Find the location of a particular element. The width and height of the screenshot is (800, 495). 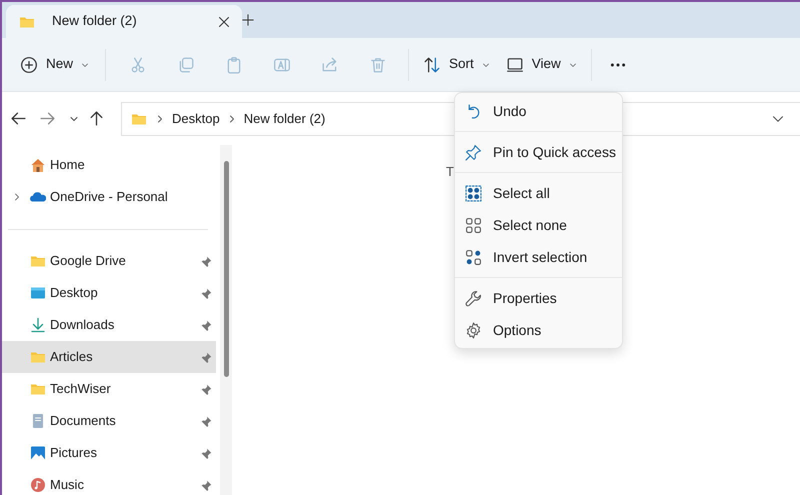

scrollbar-thumb is located at coordinates (226, 269).